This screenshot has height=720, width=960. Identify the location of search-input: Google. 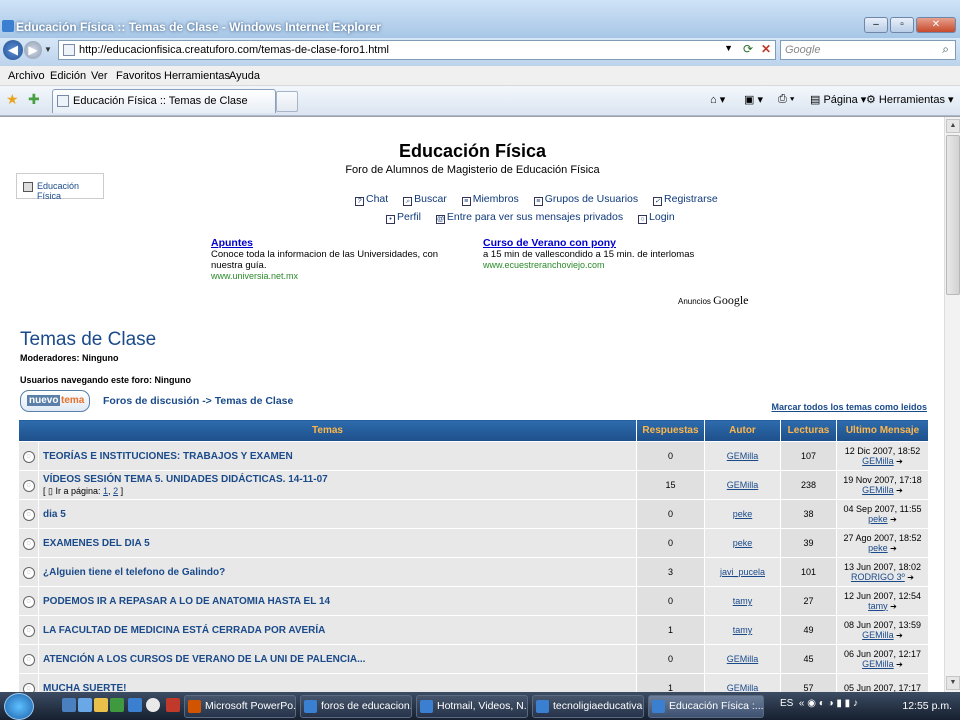
(802, 50).